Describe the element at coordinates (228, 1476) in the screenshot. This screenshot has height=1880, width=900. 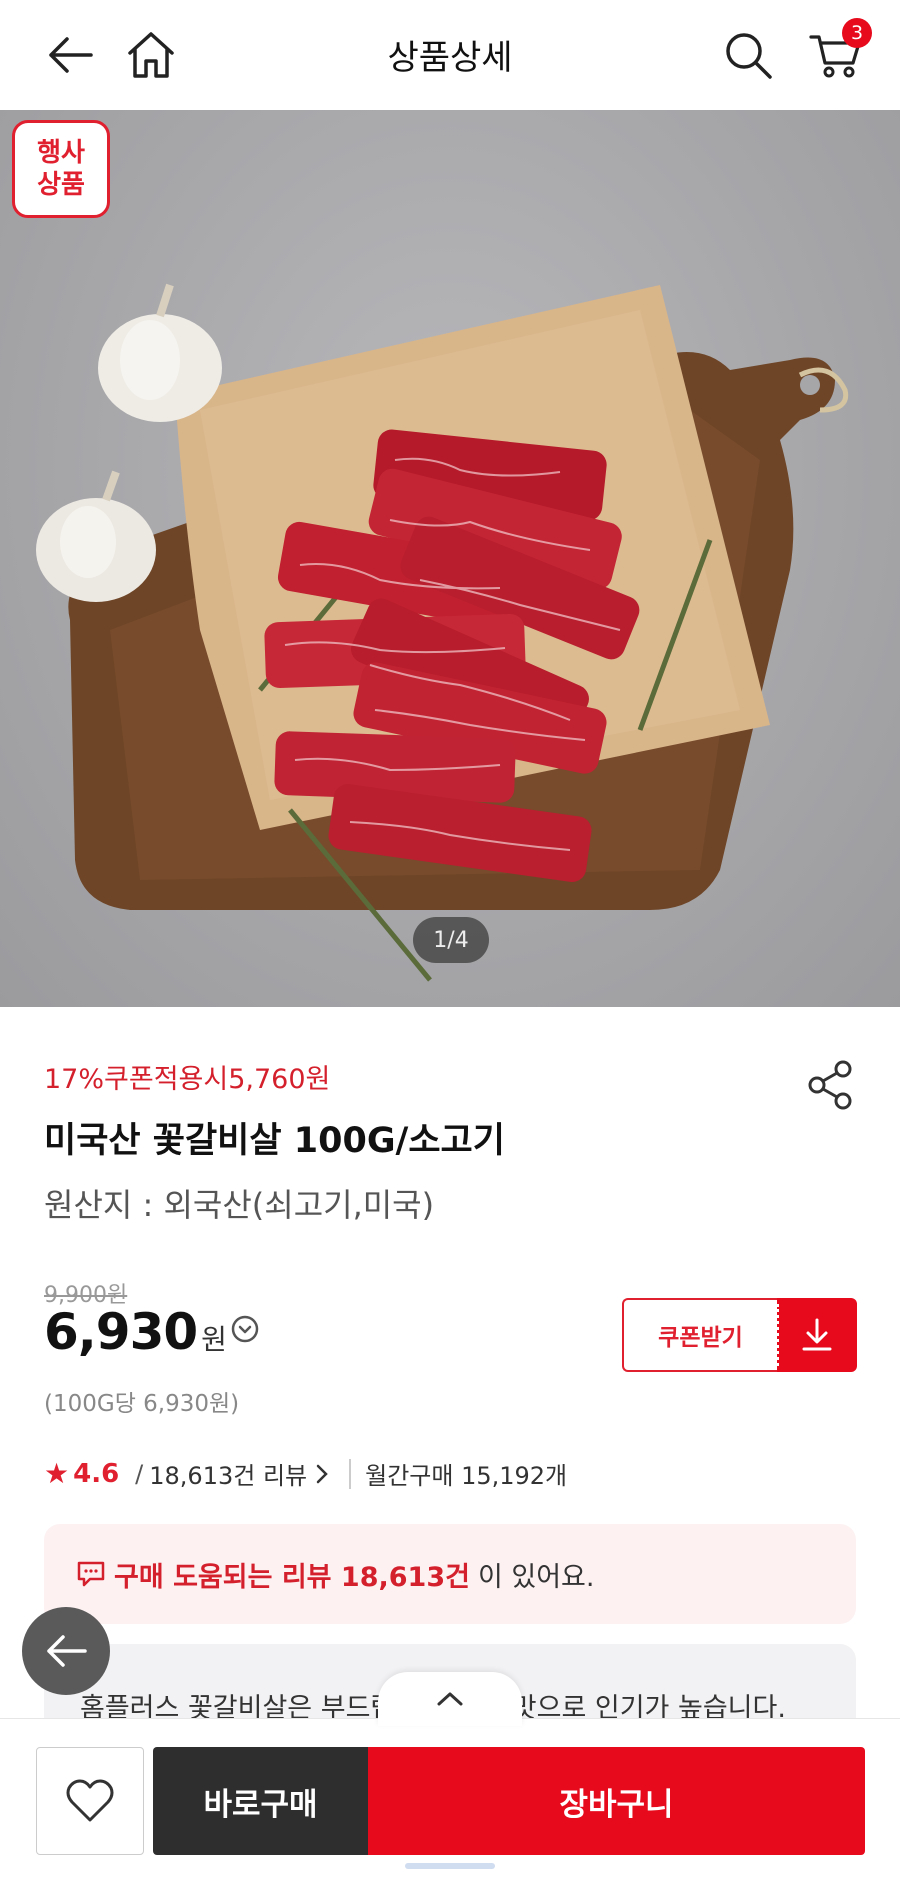
I see `review-count: 18,613건 리뷰` at that location.